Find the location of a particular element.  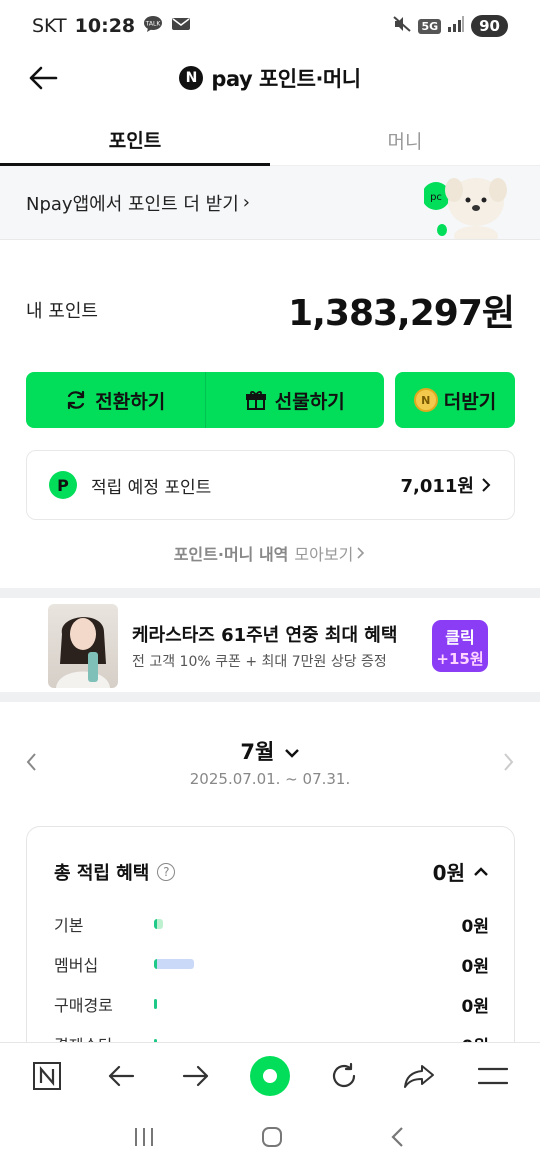

recent-apps-button is located at coordinates (144, 1139).